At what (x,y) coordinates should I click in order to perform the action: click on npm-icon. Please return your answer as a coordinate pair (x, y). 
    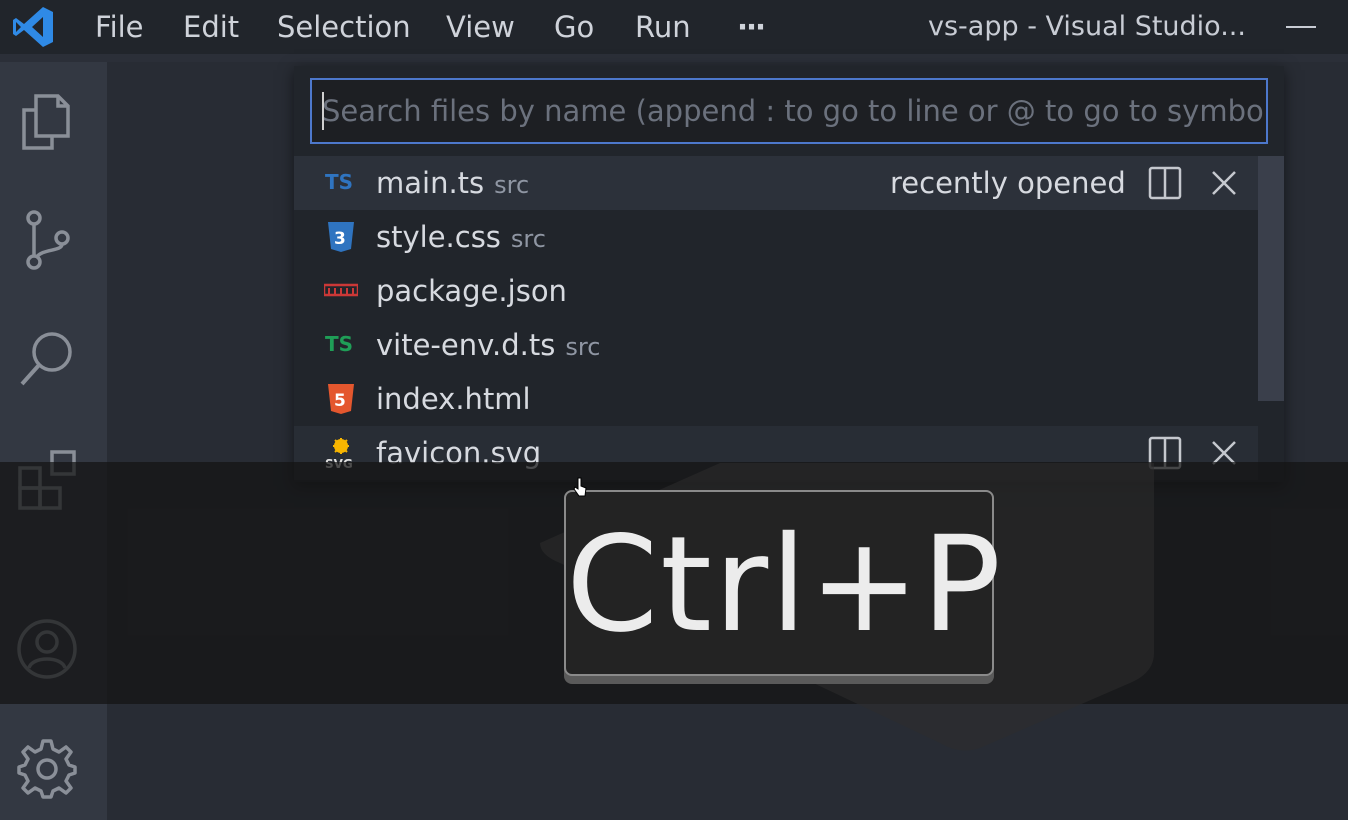
    Looking at the image, I should click on (341, 290).